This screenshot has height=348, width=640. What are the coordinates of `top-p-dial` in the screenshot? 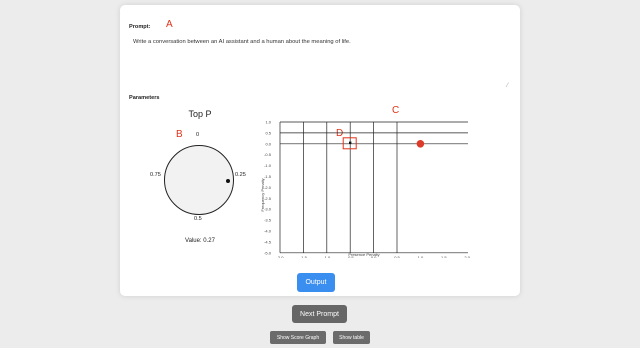 It's located at (199, 180).